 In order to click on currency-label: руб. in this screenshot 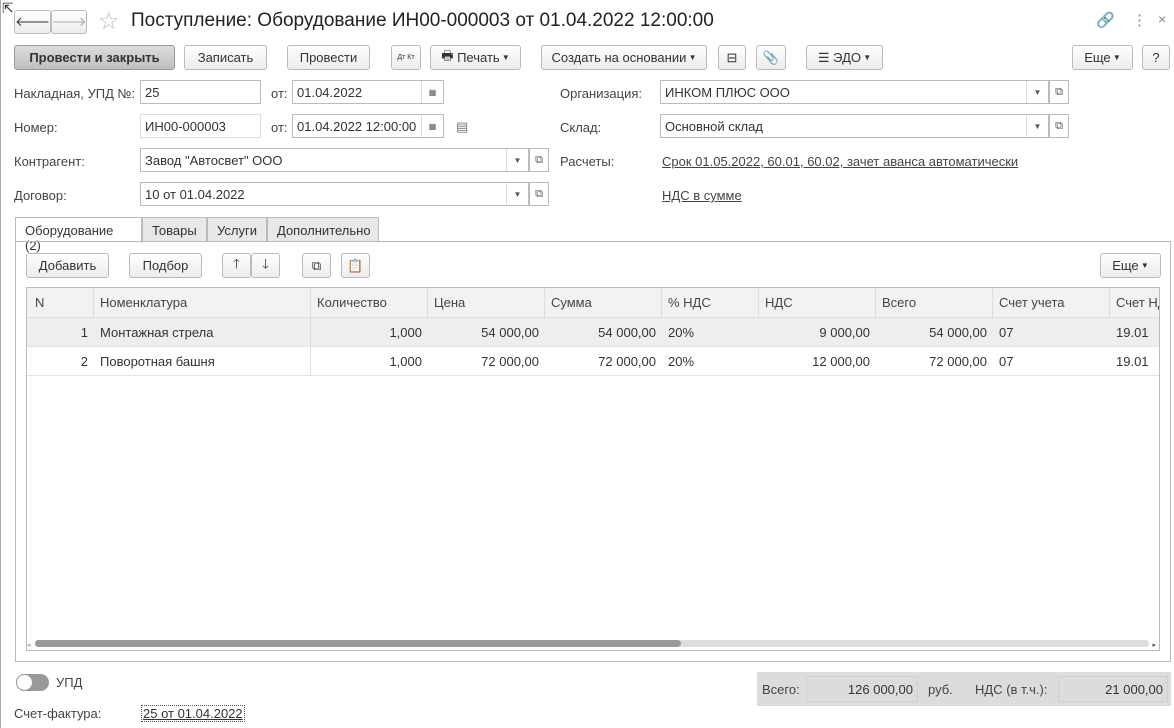, I will do `click(940, 689)`.